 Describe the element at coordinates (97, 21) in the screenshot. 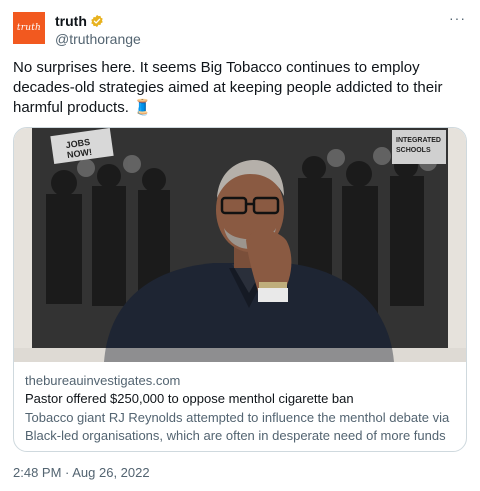

I see `verified-badge-icon` at that location.